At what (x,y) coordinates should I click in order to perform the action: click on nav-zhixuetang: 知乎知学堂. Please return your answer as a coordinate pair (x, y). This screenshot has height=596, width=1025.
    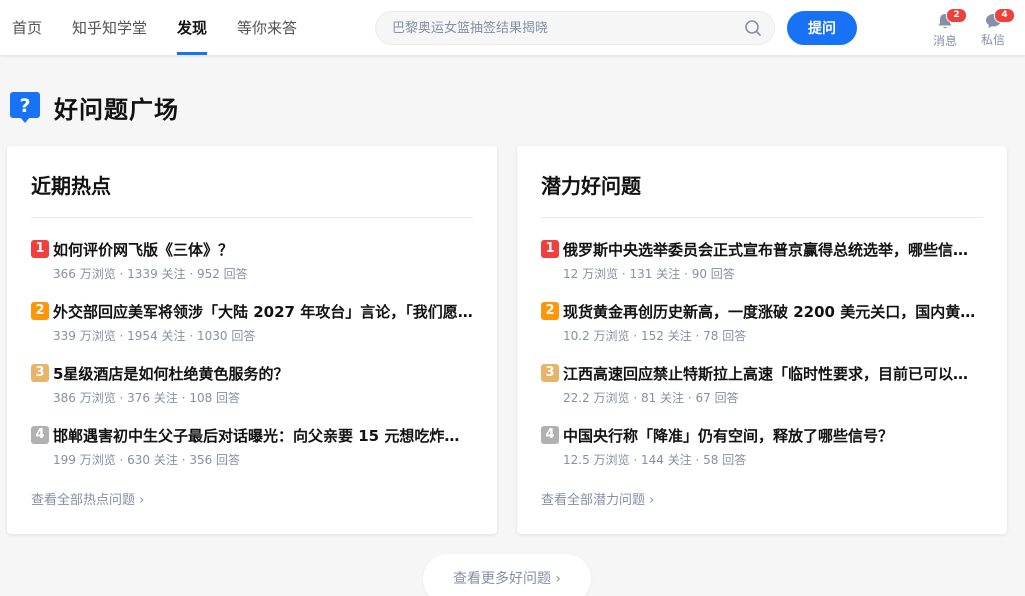
    Looking at the image, I should click on (109, 27).